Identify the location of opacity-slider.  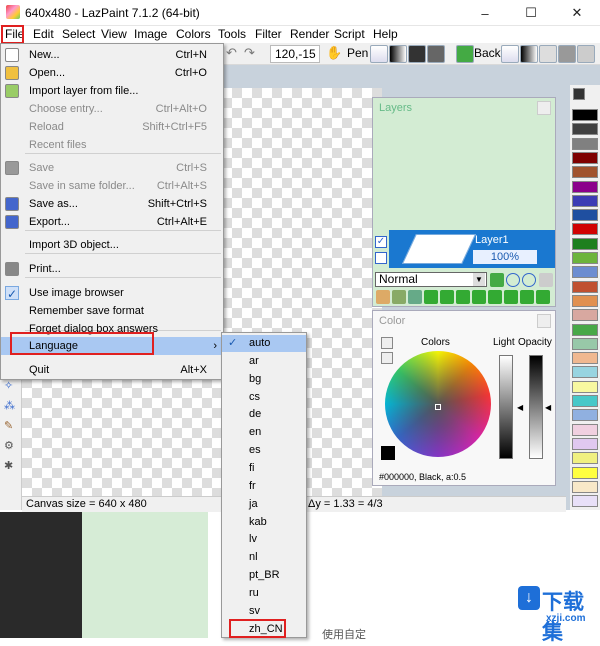
(536, 407).